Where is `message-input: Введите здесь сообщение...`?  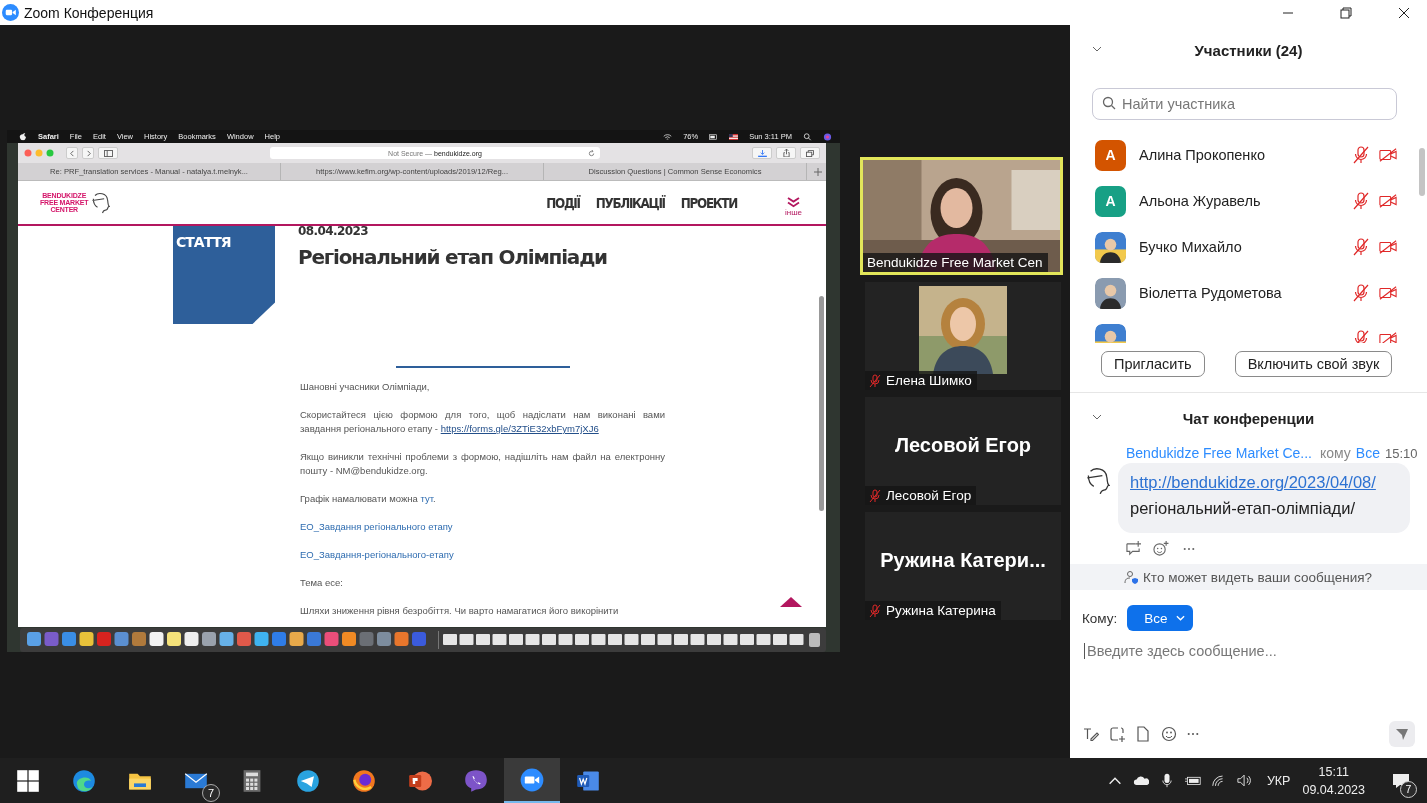
message-input: Введите здесь сообщение... is located at coordinates (1245, 651).